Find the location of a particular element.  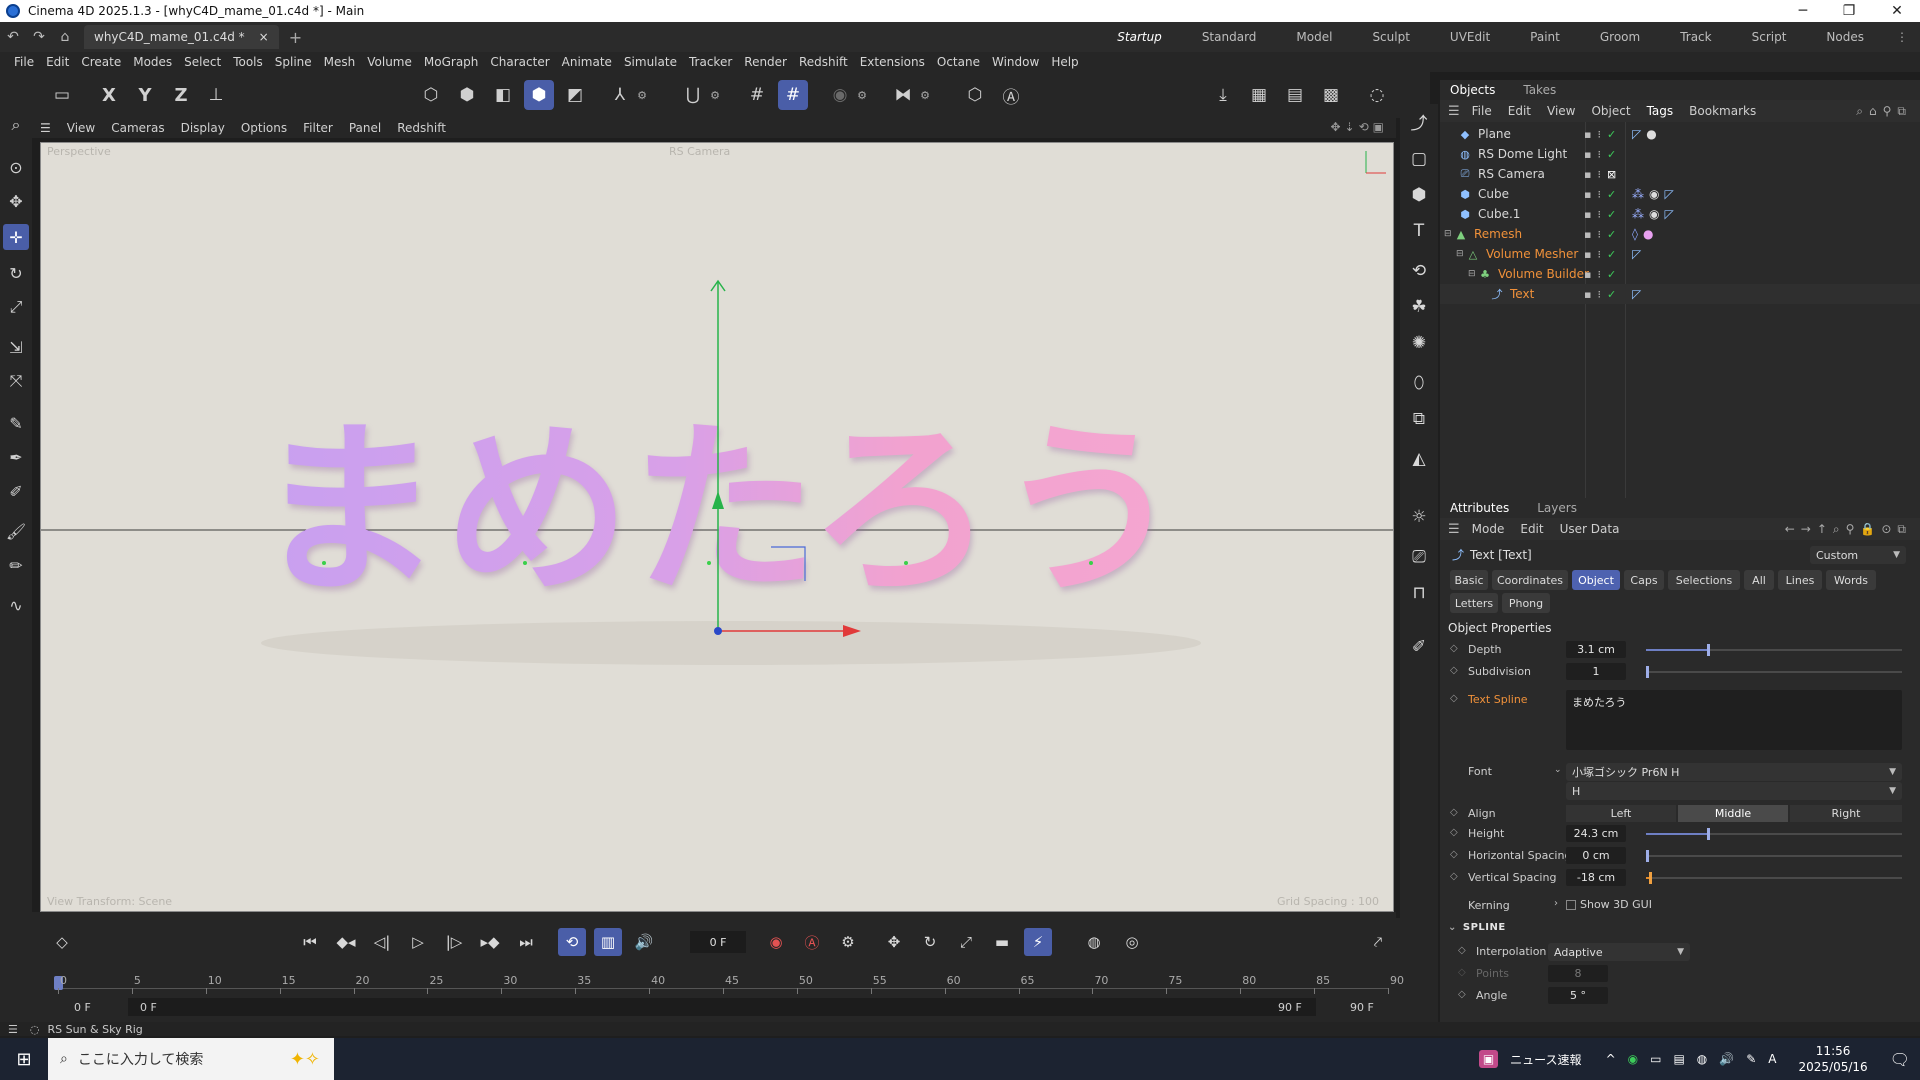

key-settings-icon: ⚙ is located at coordinates (848, 942).